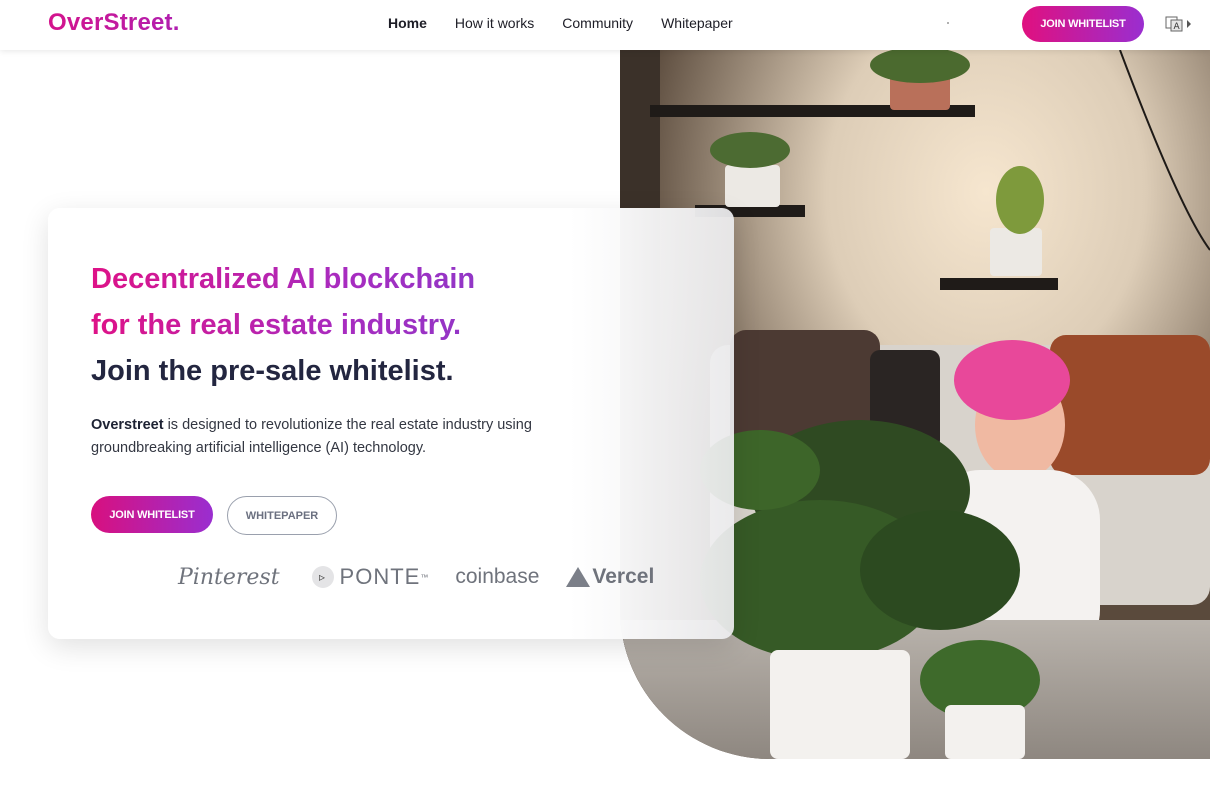 The image size is (1210, 789). I want to click on coinbase-logo: coinbase, so click(497, 576).